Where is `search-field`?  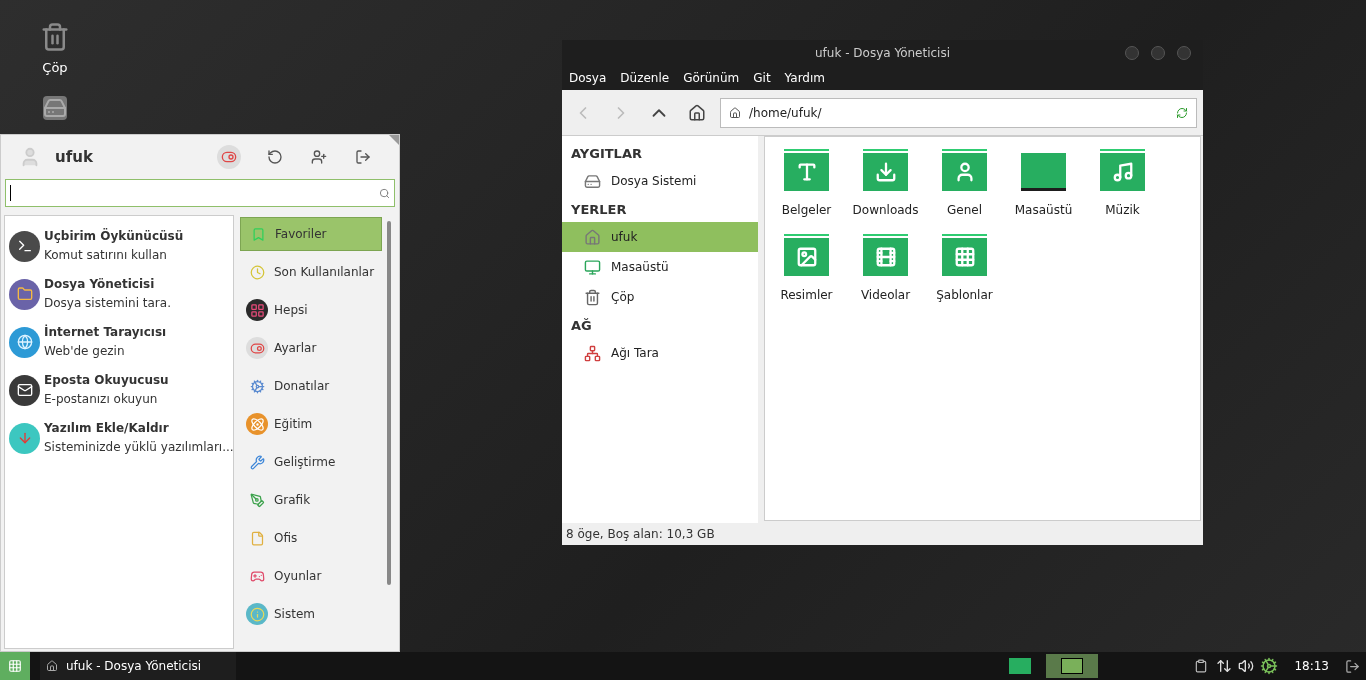 search-field is located at coordinates (200, 193).